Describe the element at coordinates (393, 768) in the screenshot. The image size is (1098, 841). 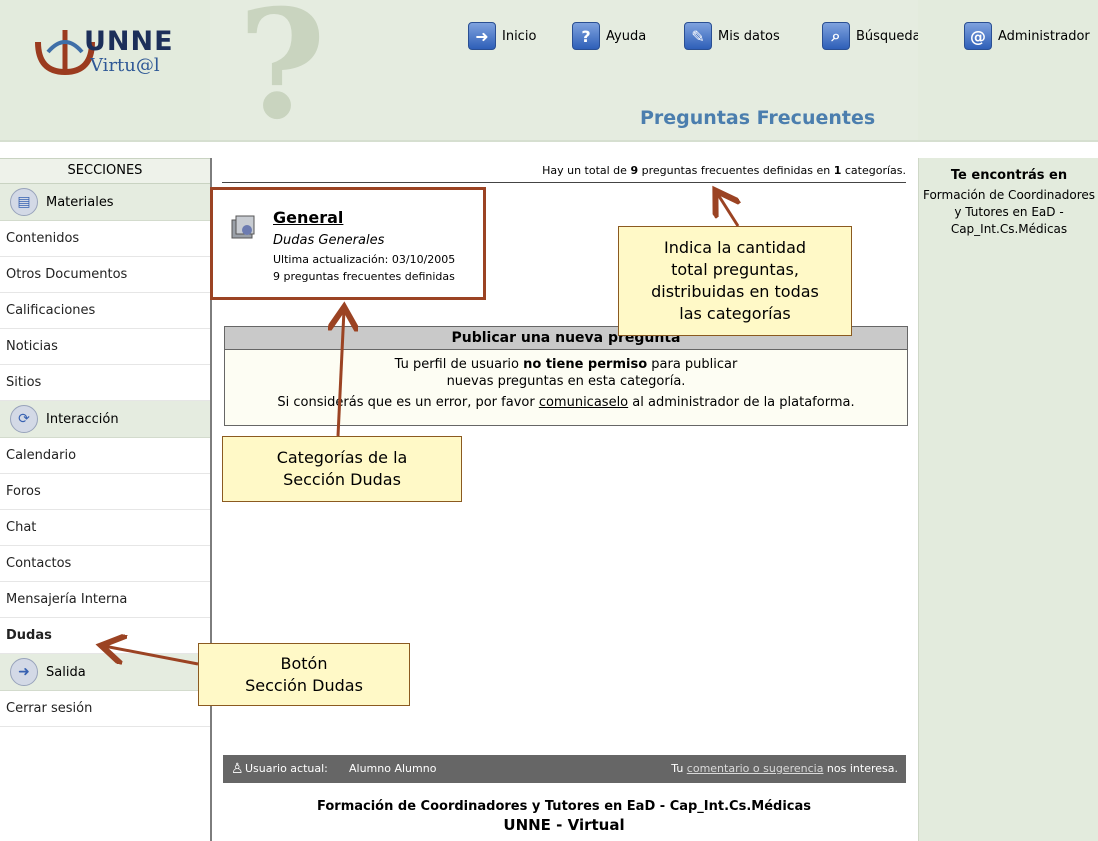
I see `current-user-name: Alumno Alumno` at that location.